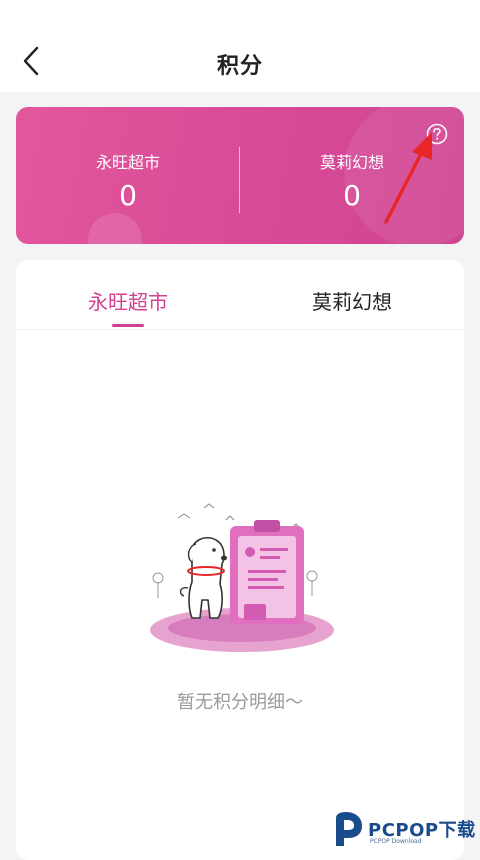 Image resolution: width=480 pixels, height=860 pixels. Describe the element at coordinates (396, 841) in the screenshot. I see `watermark-sub: PCPOP Download` at that location.